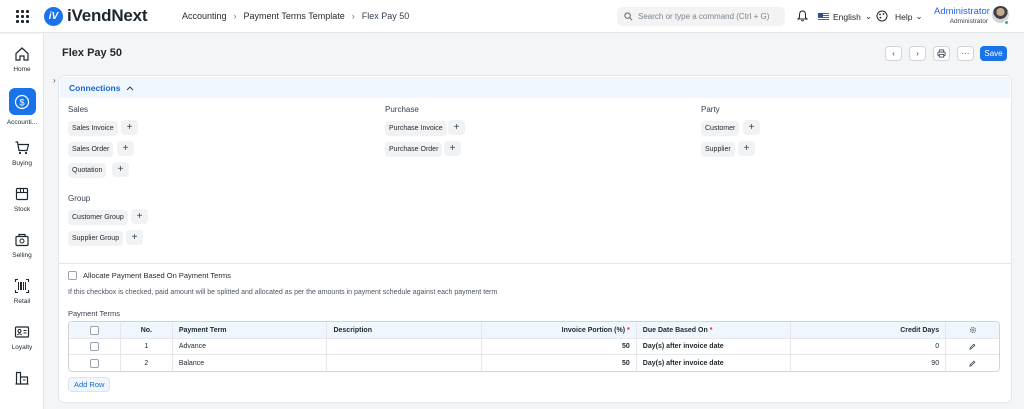 This screenshot has height=409, width=1024. Describe the element at coordinates (962, 11) in the screenshot. I see `user-name: Administrator` at that location.